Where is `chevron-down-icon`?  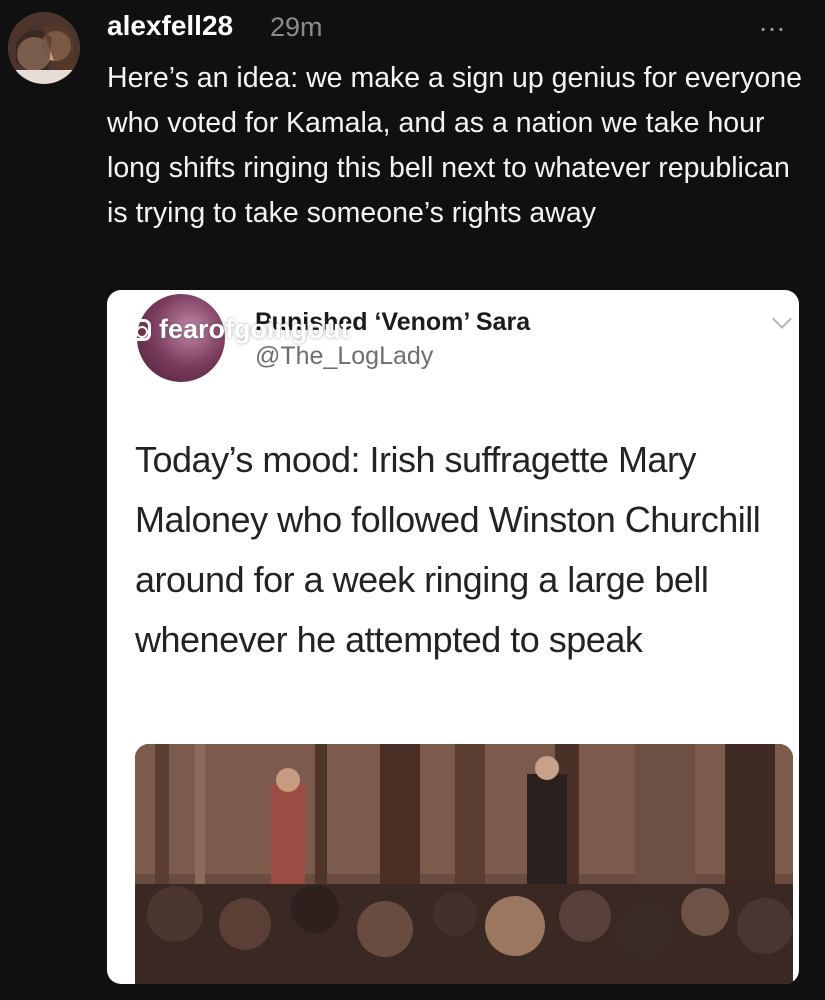 chevron-down-icon is located at coordinates (782, 319).